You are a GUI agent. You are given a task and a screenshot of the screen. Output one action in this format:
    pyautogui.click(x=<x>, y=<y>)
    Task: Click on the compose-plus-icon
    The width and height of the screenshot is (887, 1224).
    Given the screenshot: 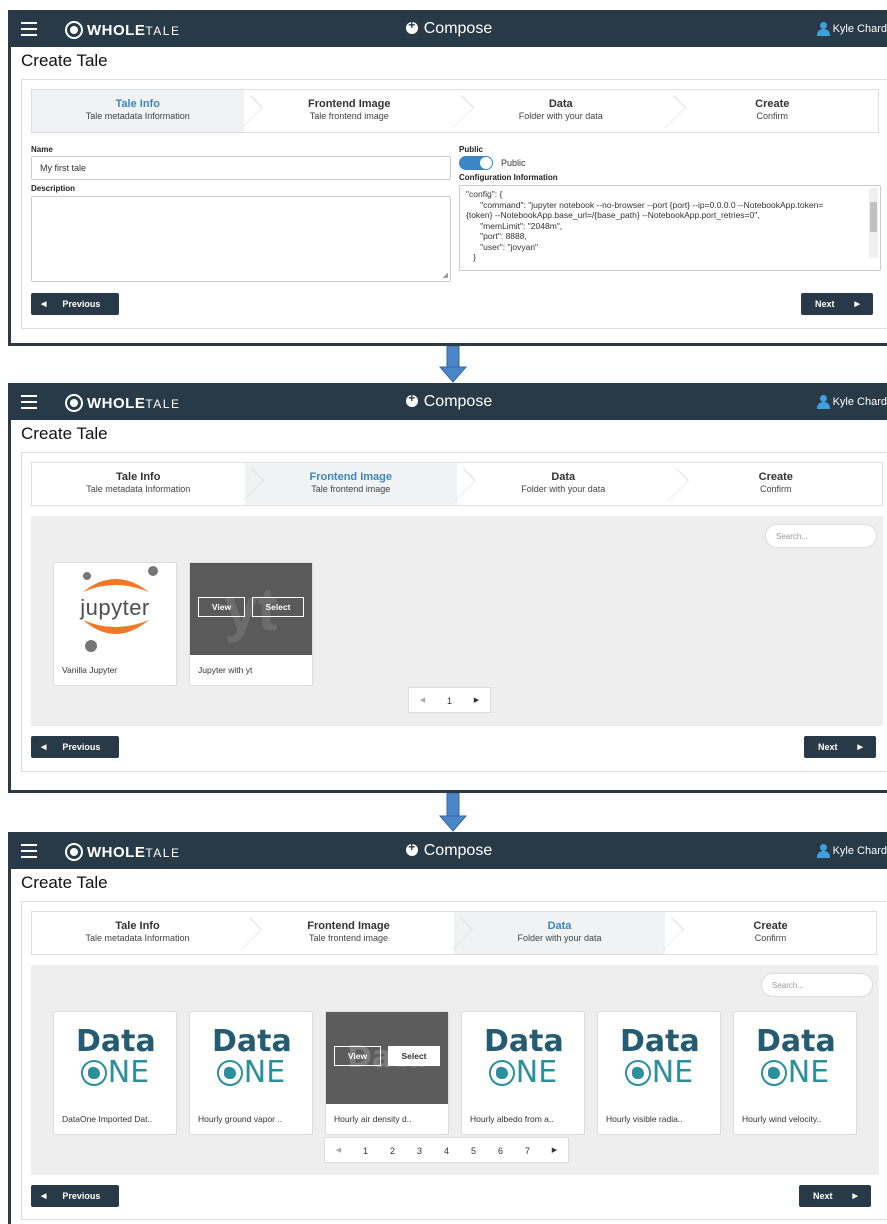 What is the action you would take?
    pyautogui.click(x=411, y=26)
    